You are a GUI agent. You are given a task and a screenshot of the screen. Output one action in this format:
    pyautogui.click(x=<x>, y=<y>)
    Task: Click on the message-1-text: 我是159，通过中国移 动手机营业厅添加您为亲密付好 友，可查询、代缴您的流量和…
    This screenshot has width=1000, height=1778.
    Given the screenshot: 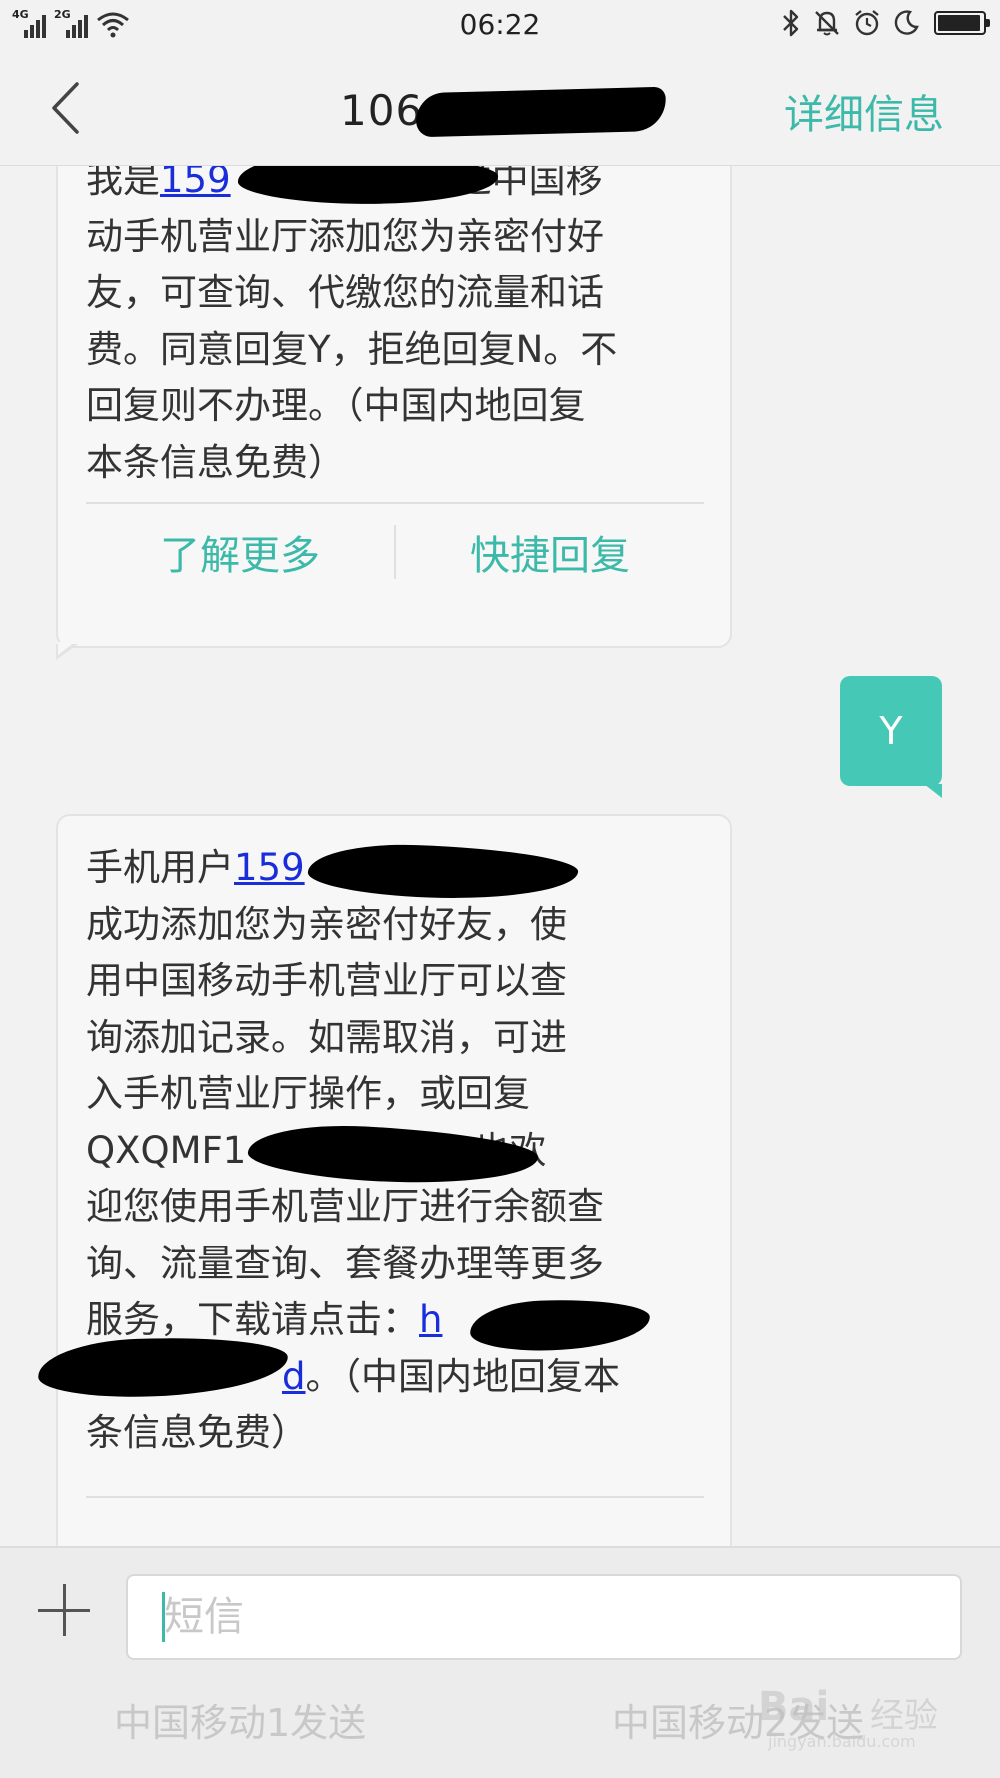 What is the action you would take?
    pyautogui.click(x=406, y=328)
    